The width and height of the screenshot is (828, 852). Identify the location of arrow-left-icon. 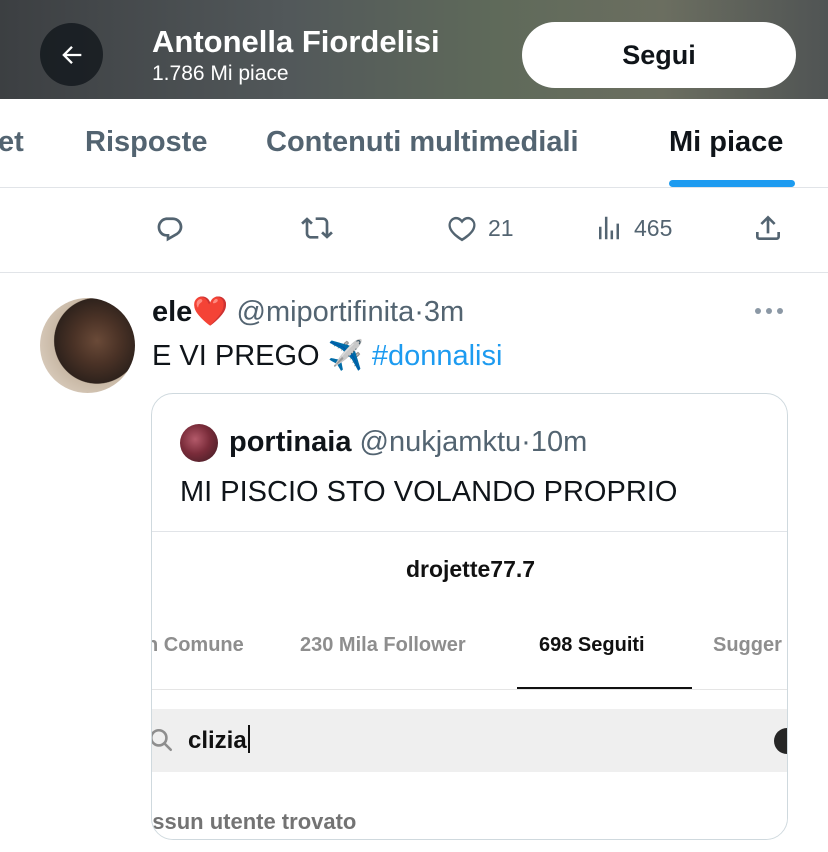
(71, 54).